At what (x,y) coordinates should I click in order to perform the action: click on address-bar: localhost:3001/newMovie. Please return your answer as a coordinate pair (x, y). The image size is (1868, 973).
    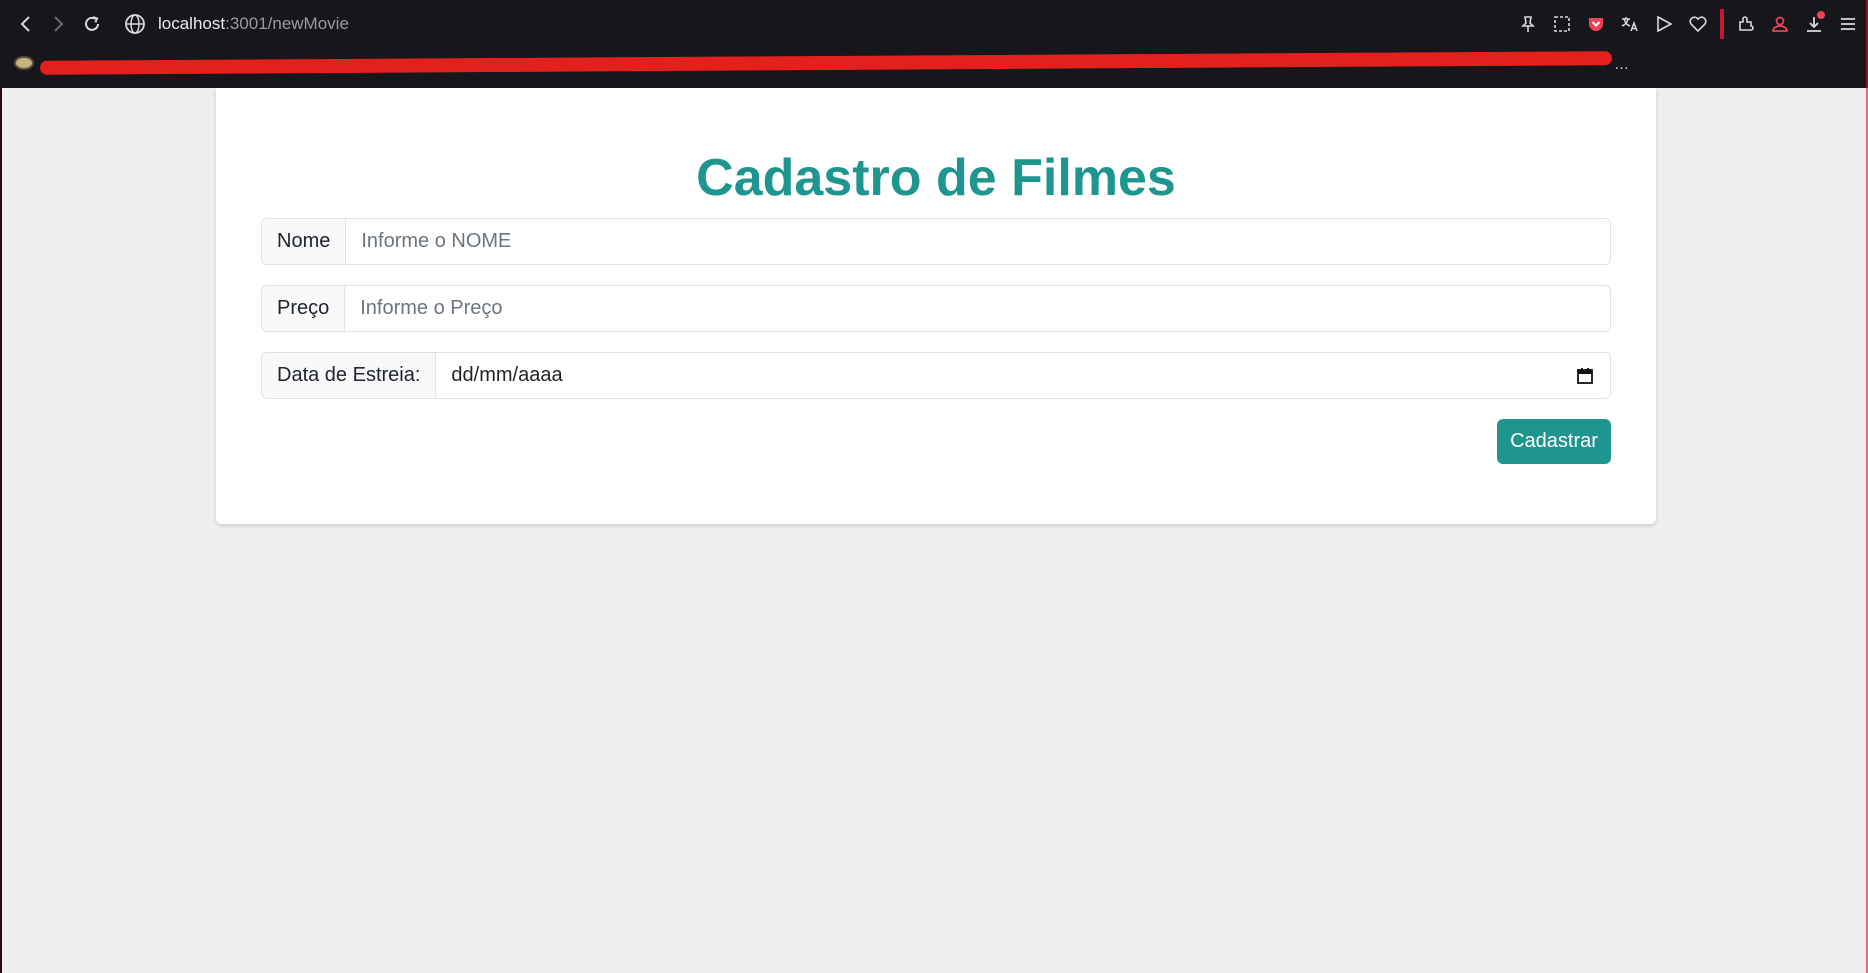
    Looking at the image, I should click on (236, 24).